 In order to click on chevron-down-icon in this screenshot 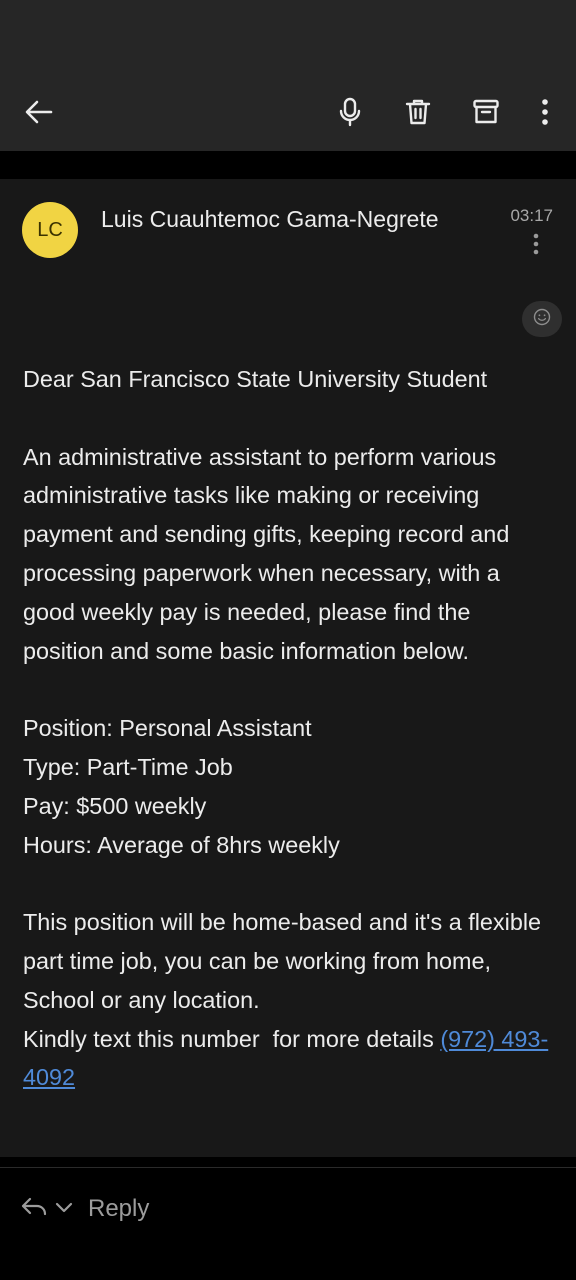, I will do `click(64, 1210)`.